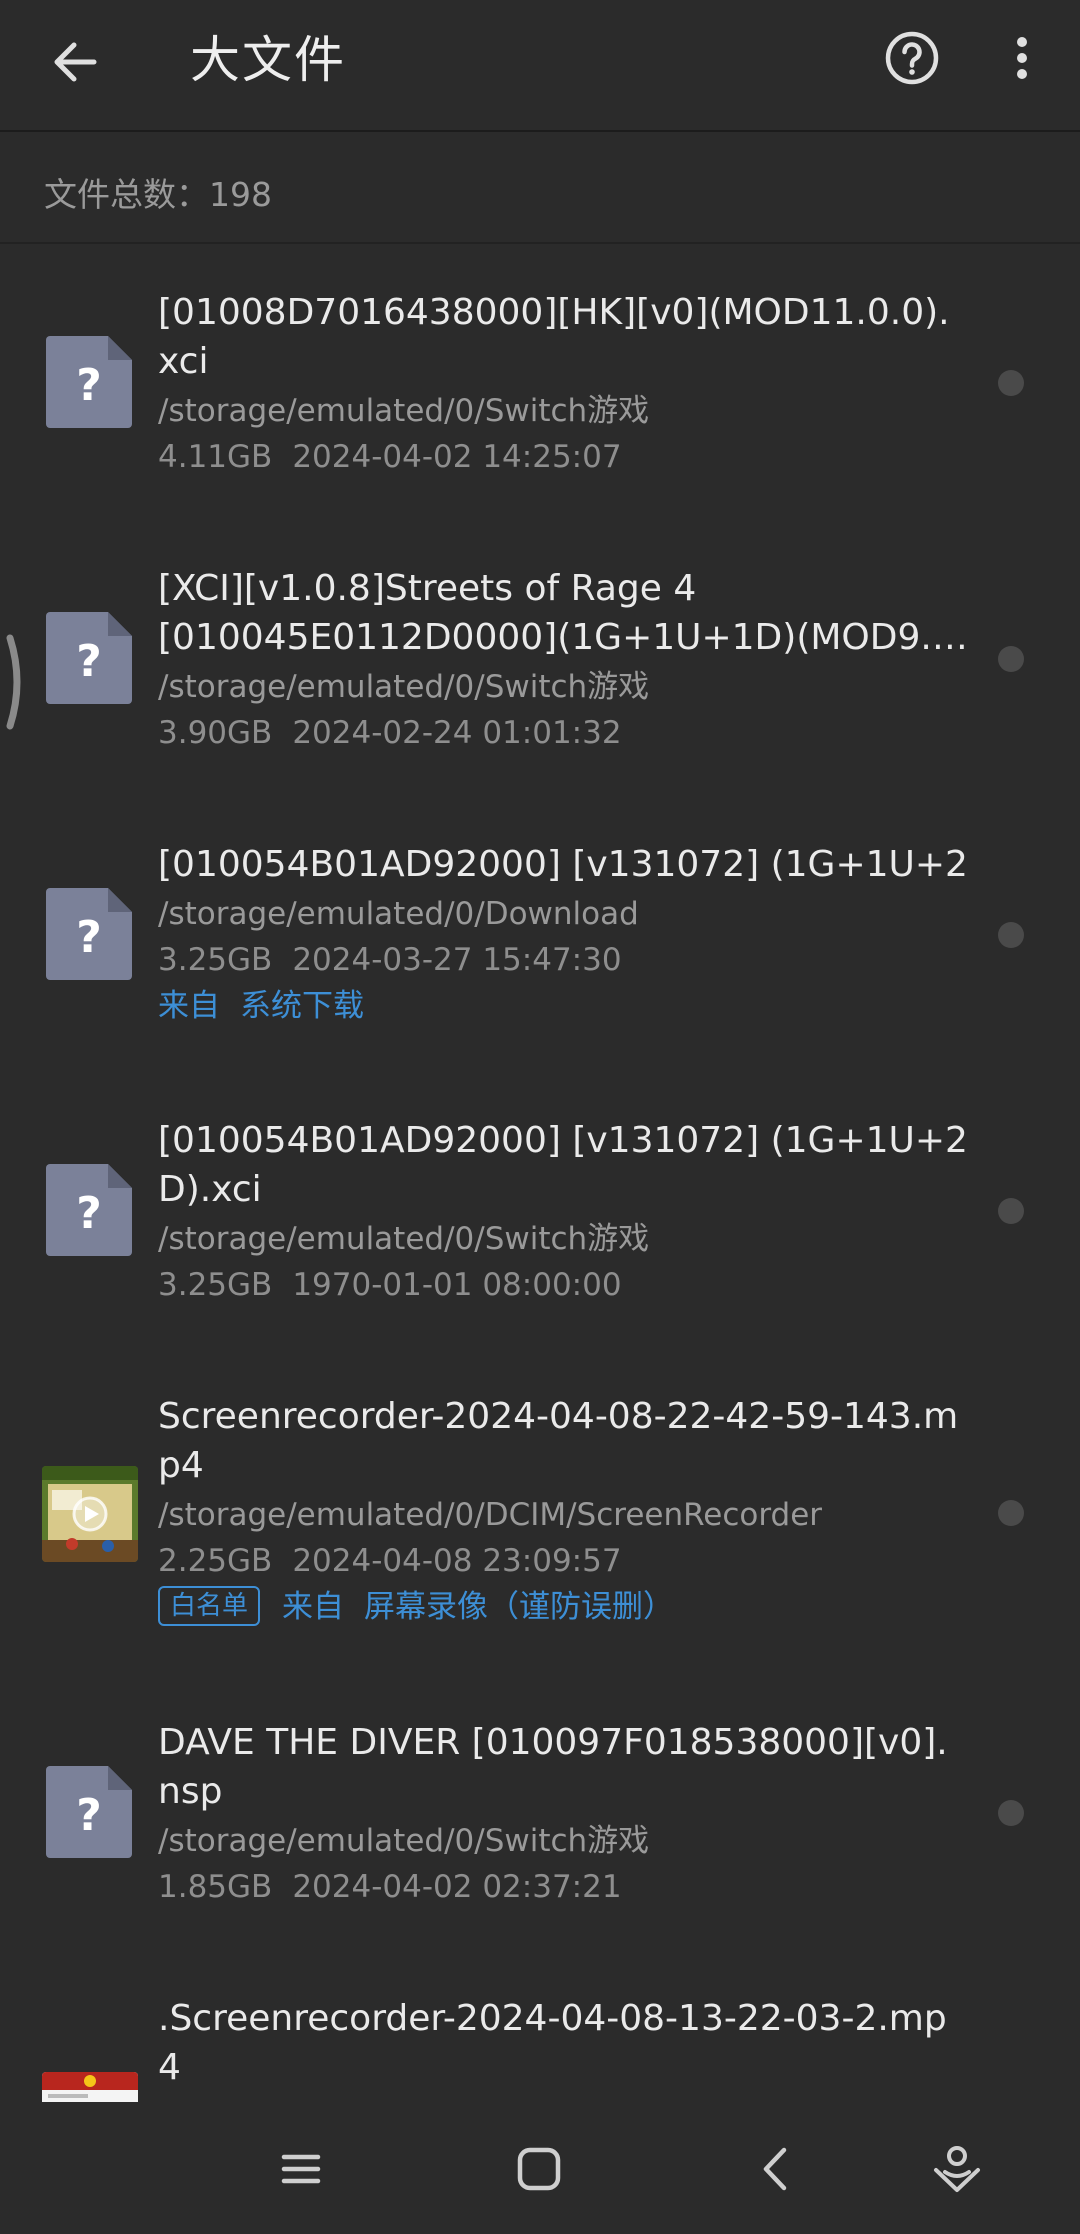 Image resolution: width=1080 pixels, height=2234 pixels. What do you see at coordinates (457, 733) in the screenshot?
I see `file-date: 2024-02-24 01:01:32` at bounding box center [457, 733].